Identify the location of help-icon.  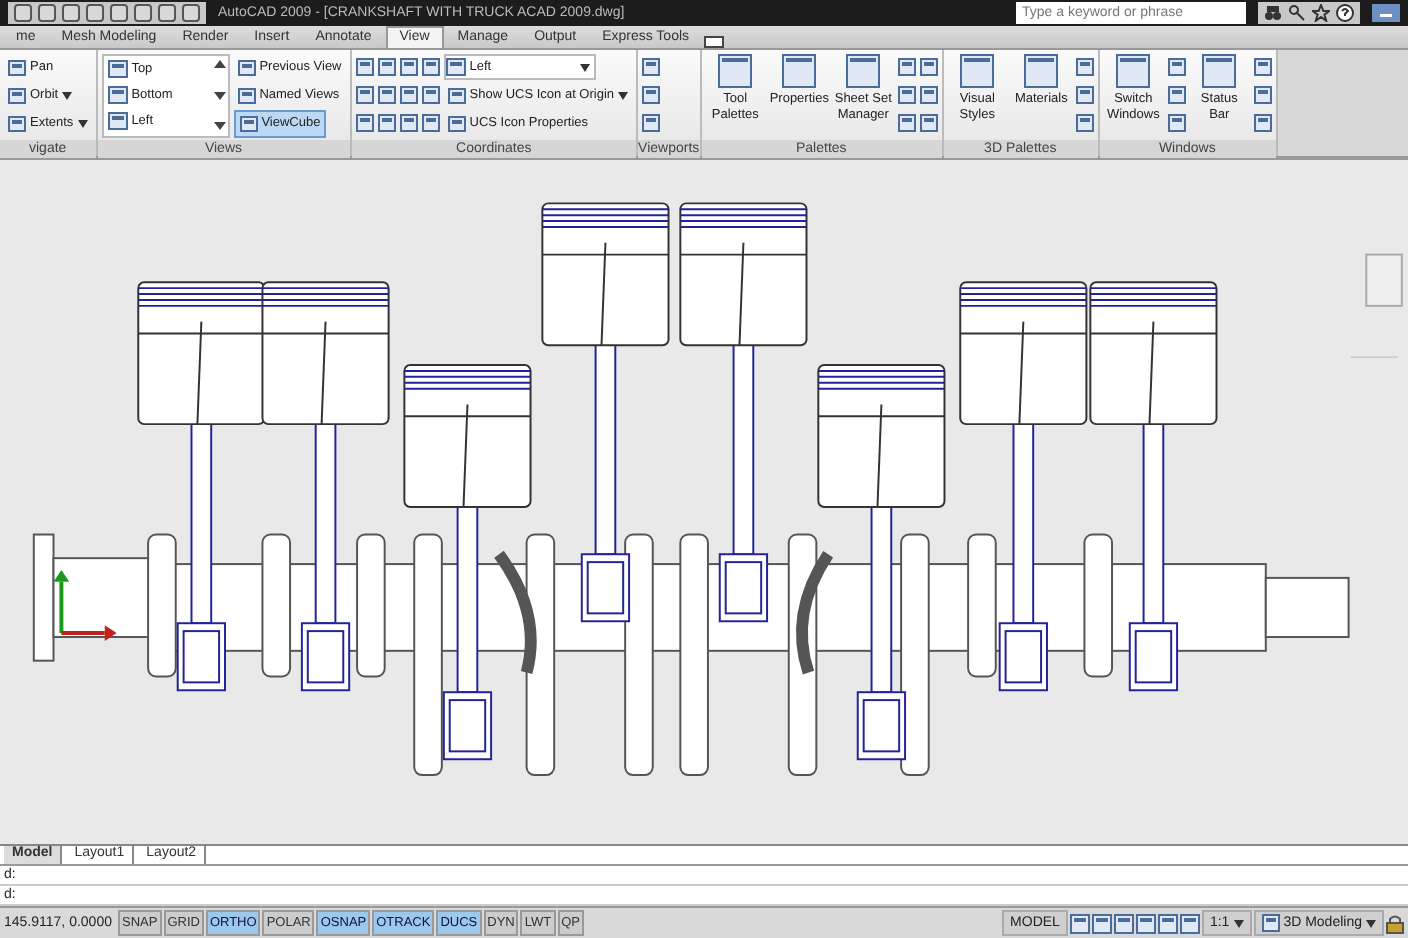
(1345, 13).